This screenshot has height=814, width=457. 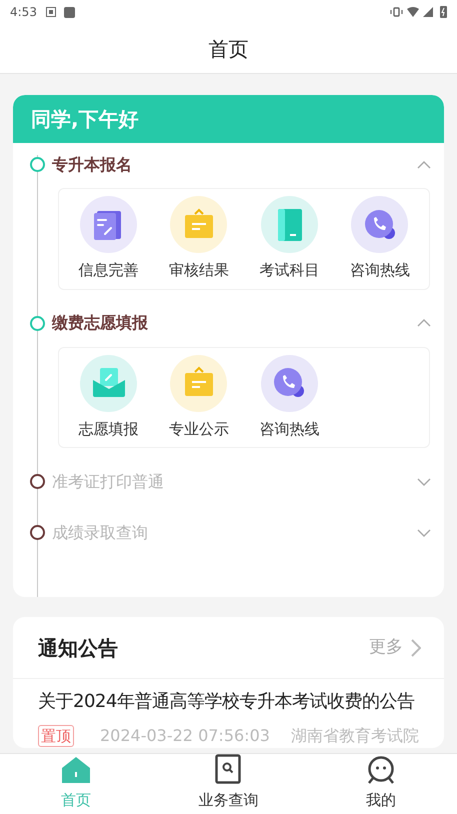 What do you see at coordinates (108, 397) in the screenshot?
I see `shortcut-button: 志愿填报` at bounding box center [108, 397].